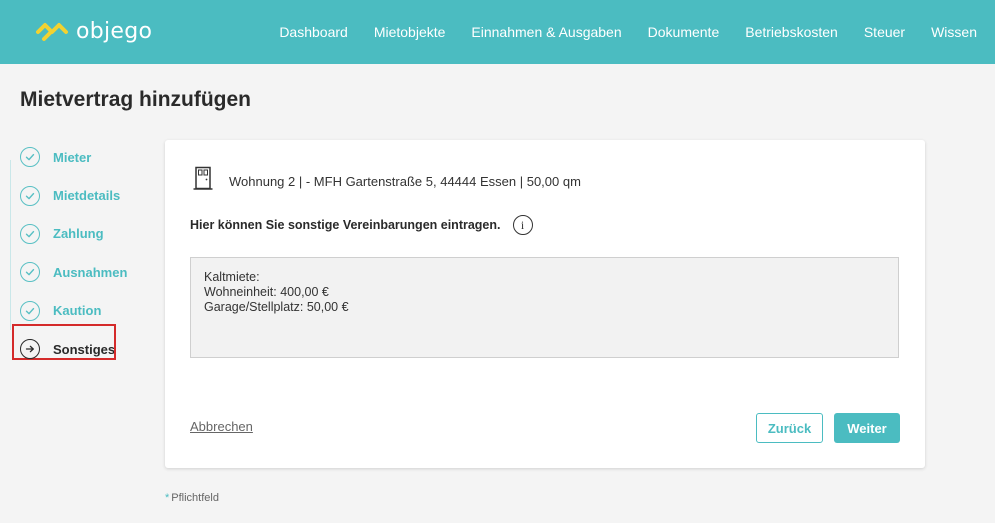  What do you see at coordinates (195, 498) in the screenshot?
I see `required-note-text: Pflichtfeld` at bounding box center [195, 498].